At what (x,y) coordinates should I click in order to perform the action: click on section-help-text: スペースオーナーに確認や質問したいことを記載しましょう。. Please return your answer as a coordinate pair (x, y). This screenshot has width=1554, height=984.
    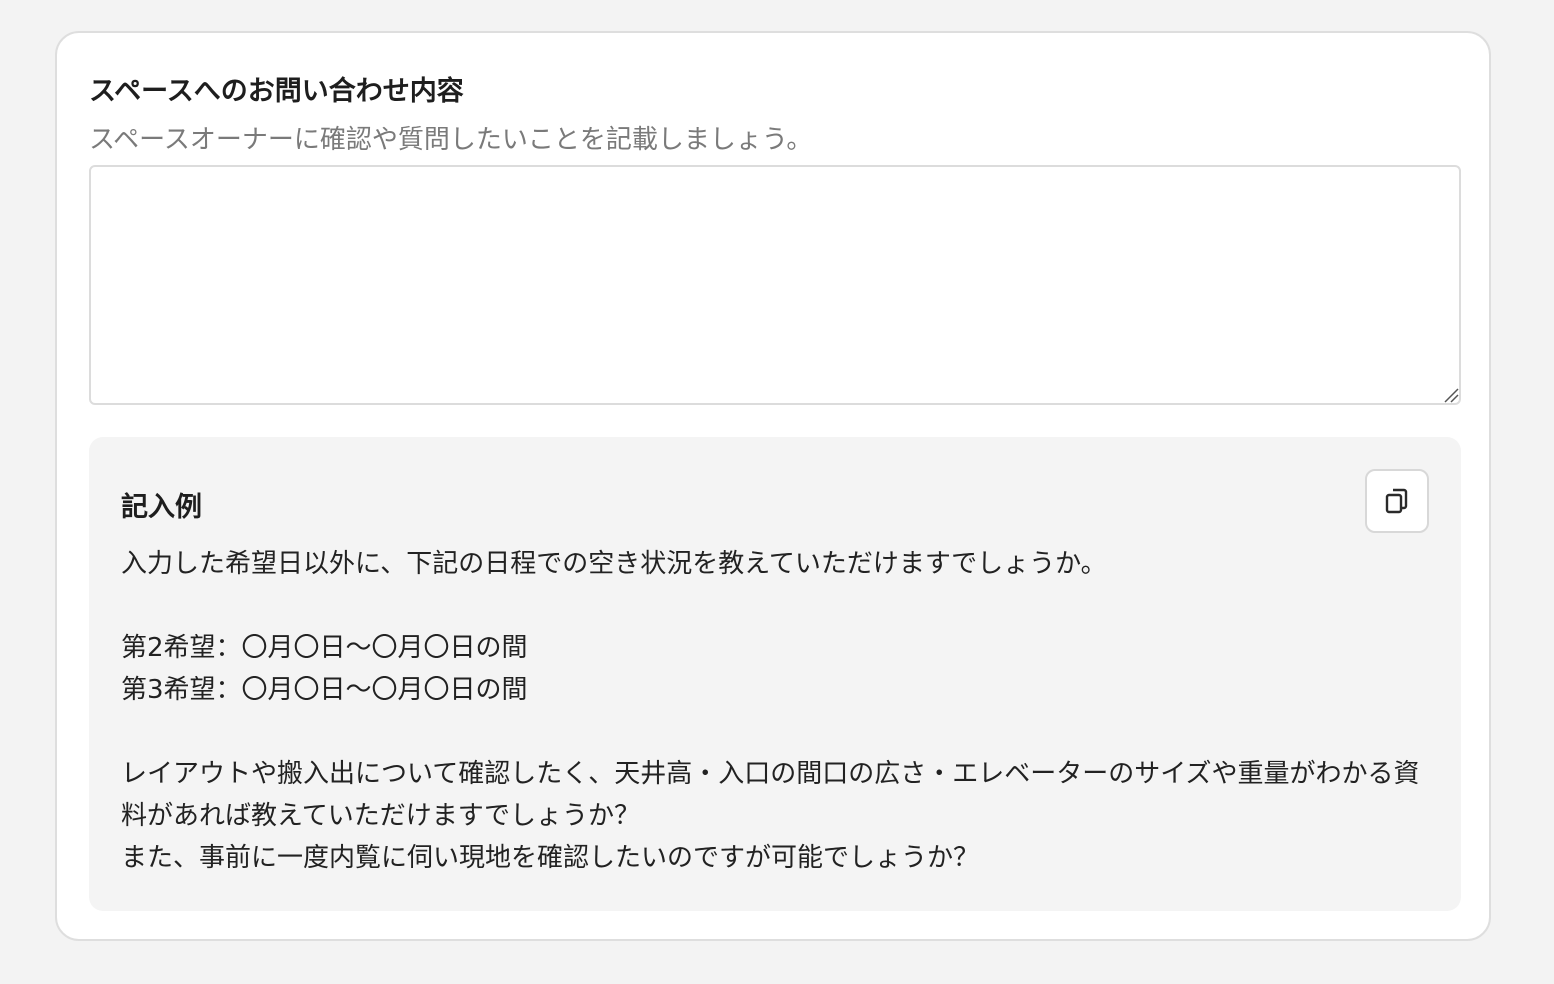
    Looking at the image, I should click on (451, 140).